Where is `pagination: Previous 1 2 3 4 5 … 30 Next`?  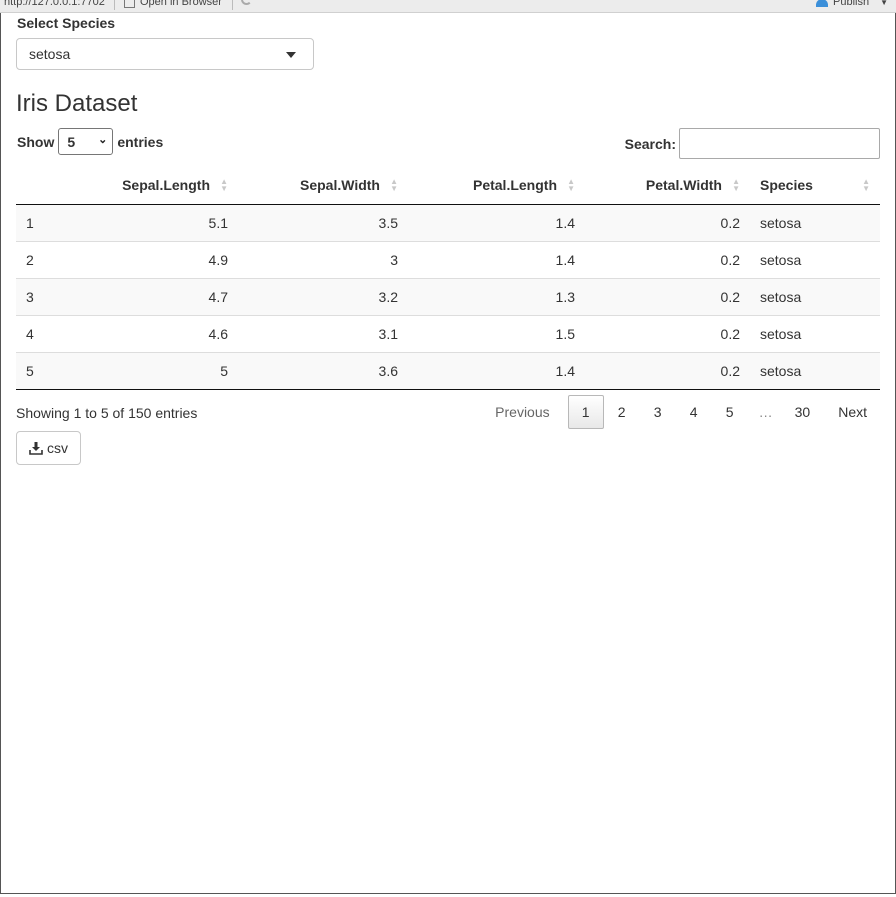 pagination: Previous 1 2 3 4 5 … 30 Next is located at coordinates (679, 412).